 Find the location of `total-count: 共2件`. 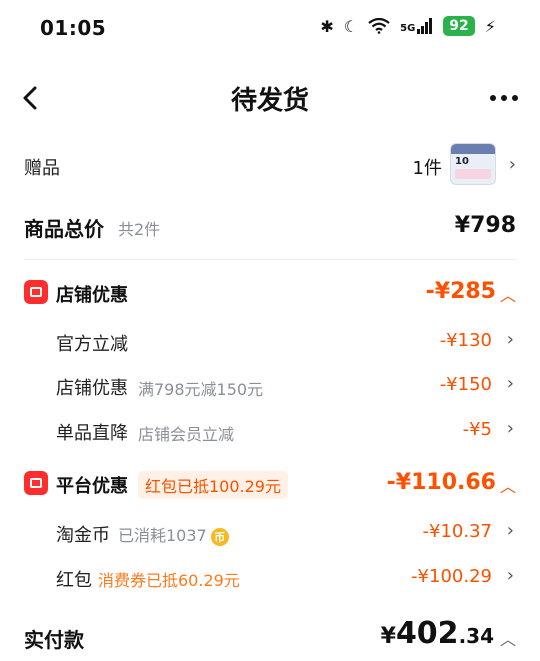

total-count: 共2件 is located at coordinates (139, 229).